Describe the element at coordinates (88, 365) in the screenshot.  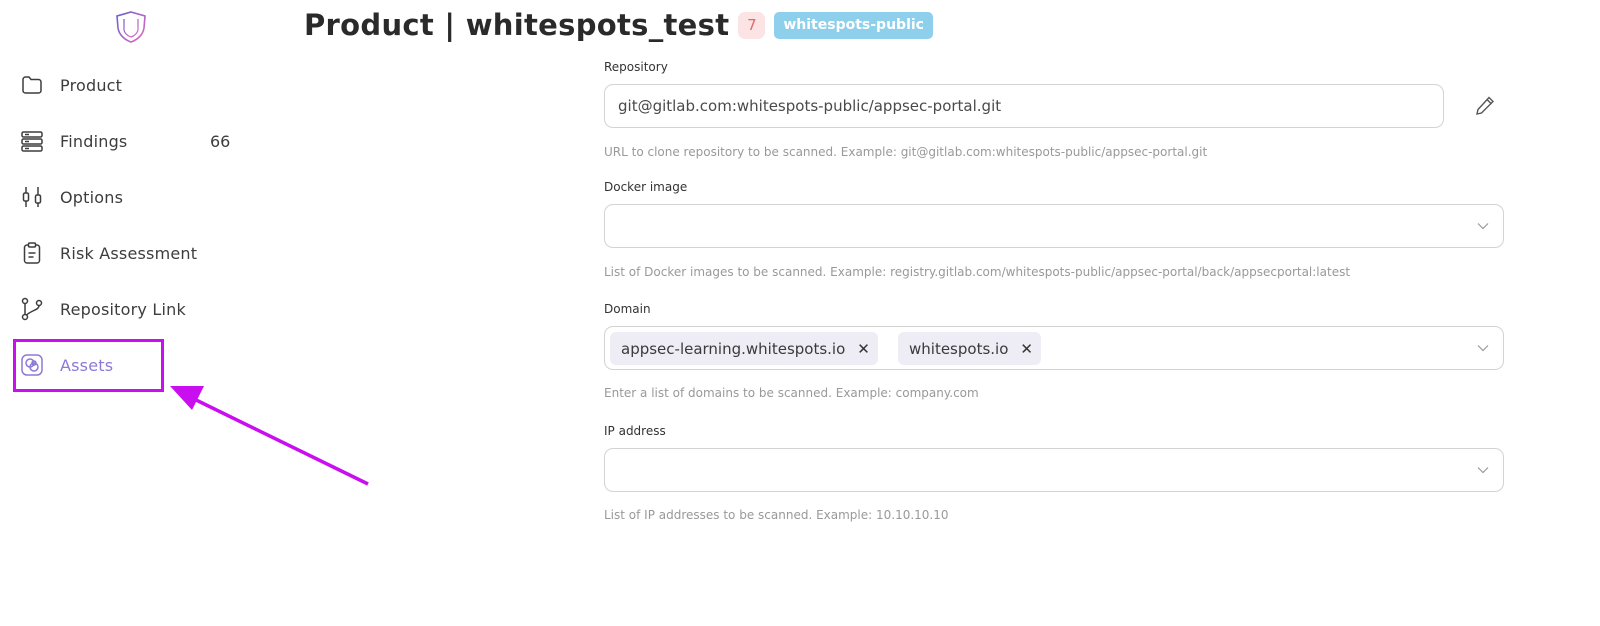
I see `annotation-highlight-box` at that location.